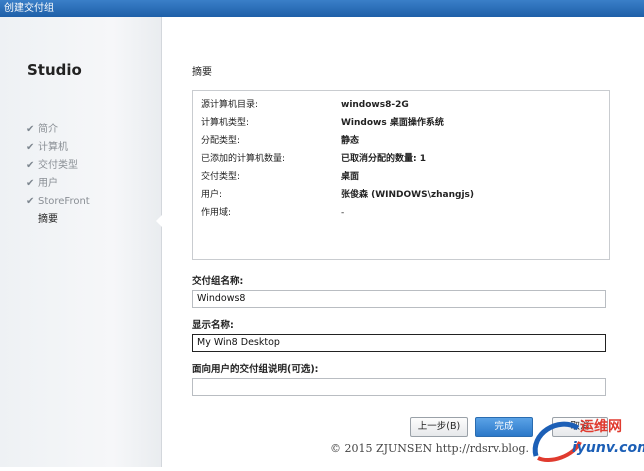 Image resolution: width=644 pixels, height=471 pixels. What do you see at coordinates (504, 427) in the screenshot?
I see `finish-button: 完成` at bounding box center [504, 427].